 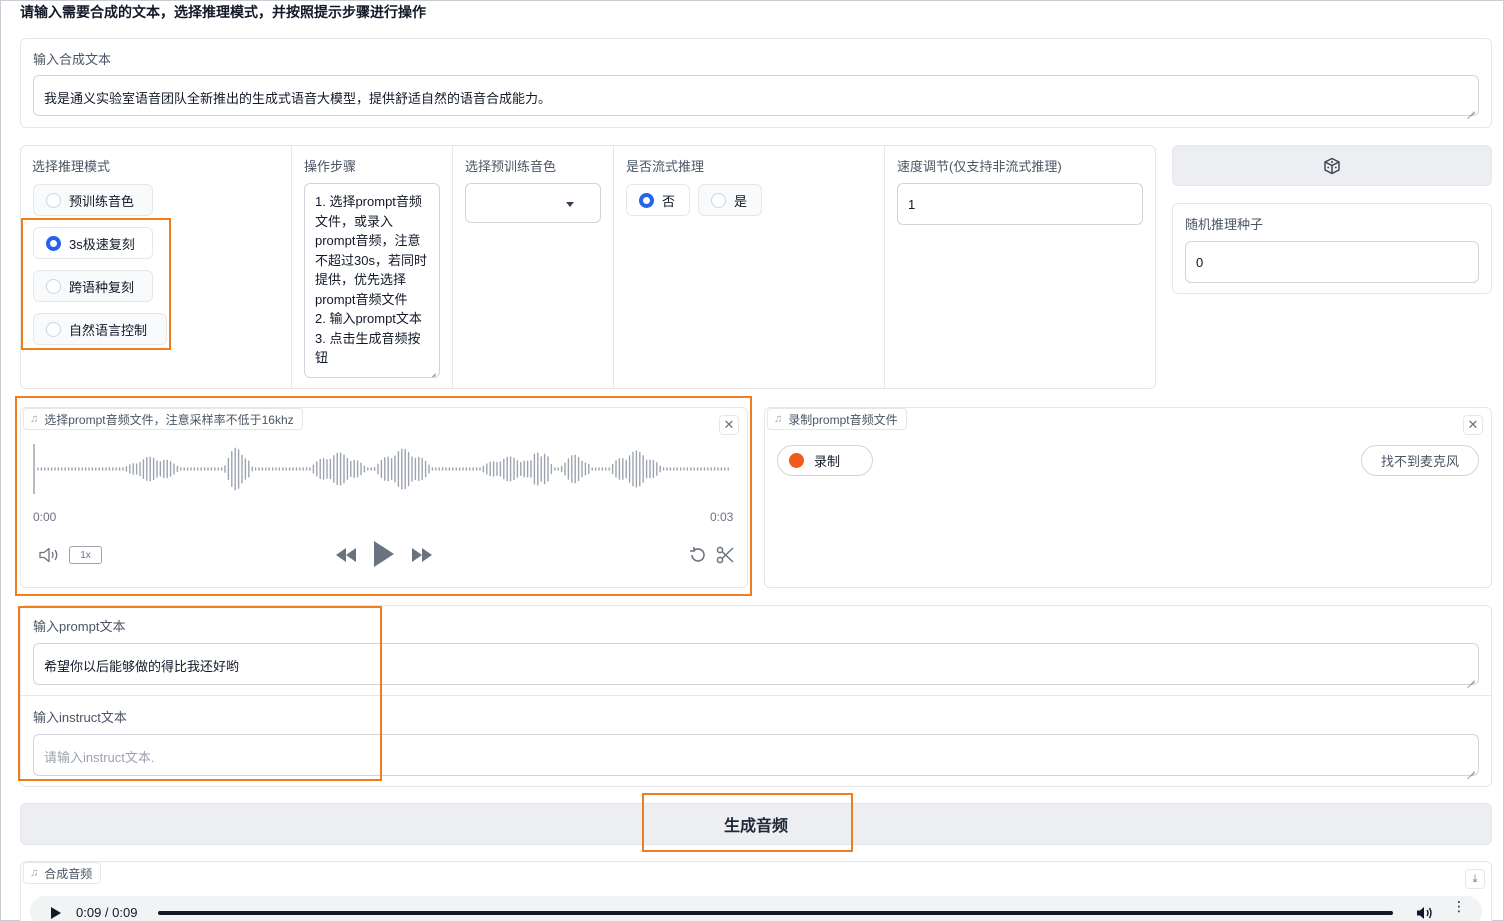 I want to click on scissors-icon, so click(x=725, y=555).